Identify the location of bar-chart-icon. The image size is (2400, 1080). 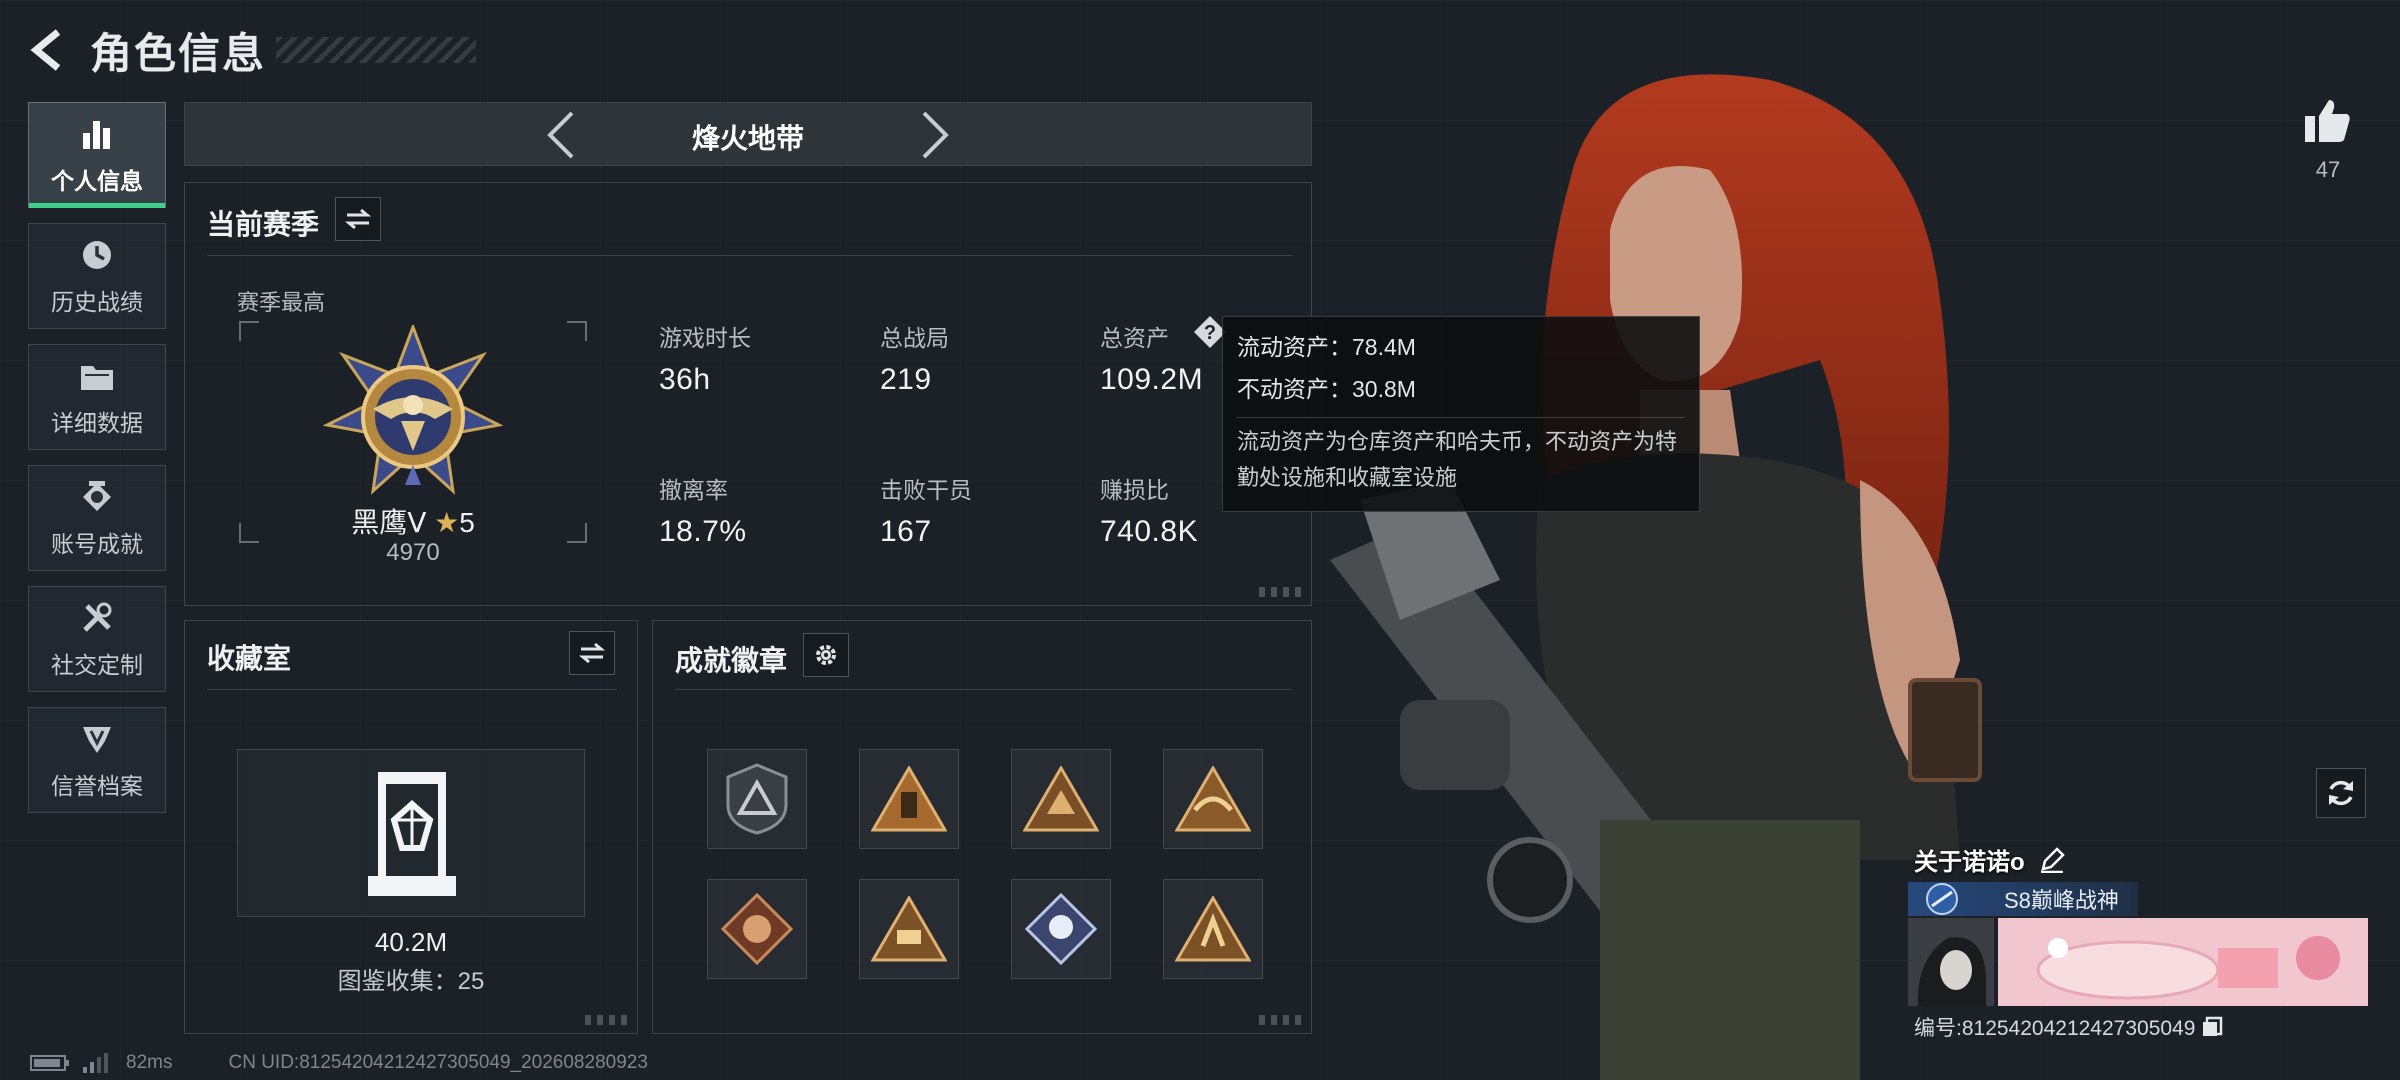
(97, 134).